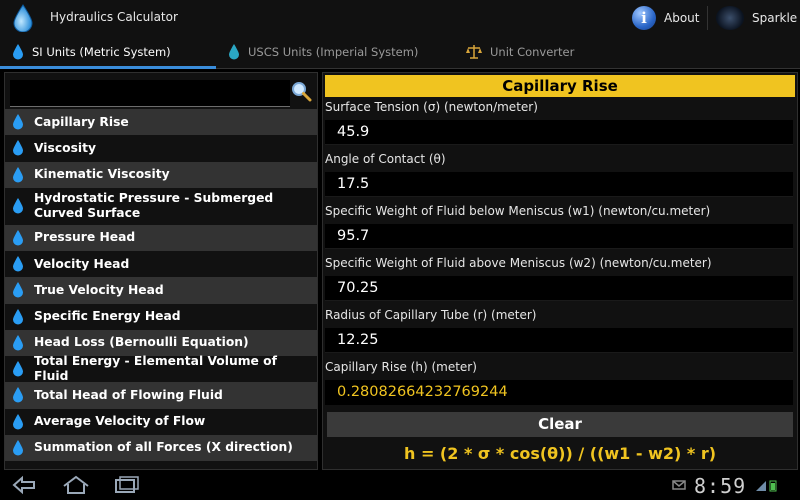 Image resolution: width=800 pixels, height=500 pixels. I want to click on tab-si-units: SI Units (Metric System), so click(91, 52).